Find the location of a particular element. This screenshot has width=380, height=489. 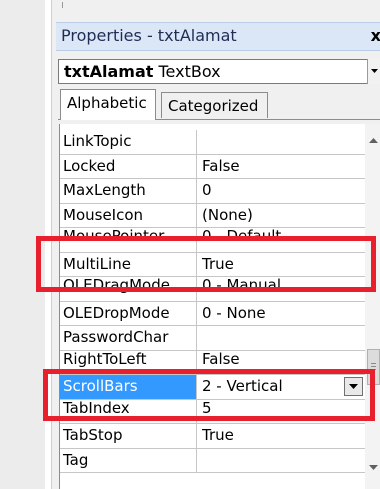

property-row-tabstop: TabStop True is located at coordinates (212, 436).